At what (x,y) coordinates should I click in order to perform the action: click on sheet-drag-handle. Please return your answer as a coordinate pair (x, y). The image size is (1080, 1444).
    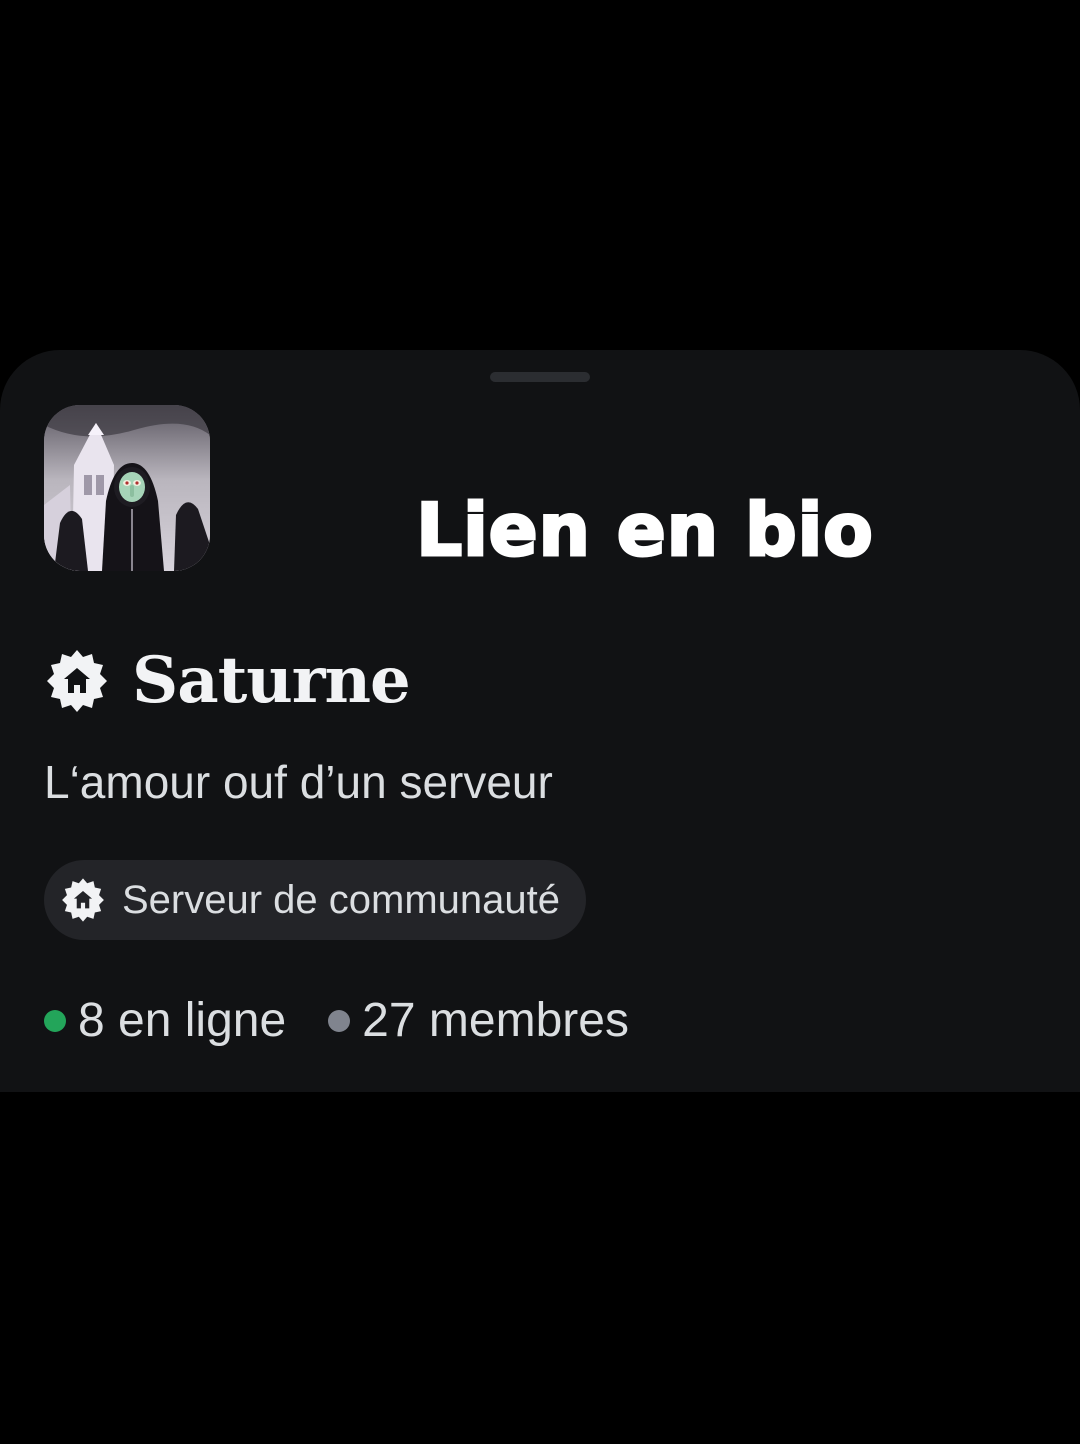
    Looking at the image, I should click on (540, 377).